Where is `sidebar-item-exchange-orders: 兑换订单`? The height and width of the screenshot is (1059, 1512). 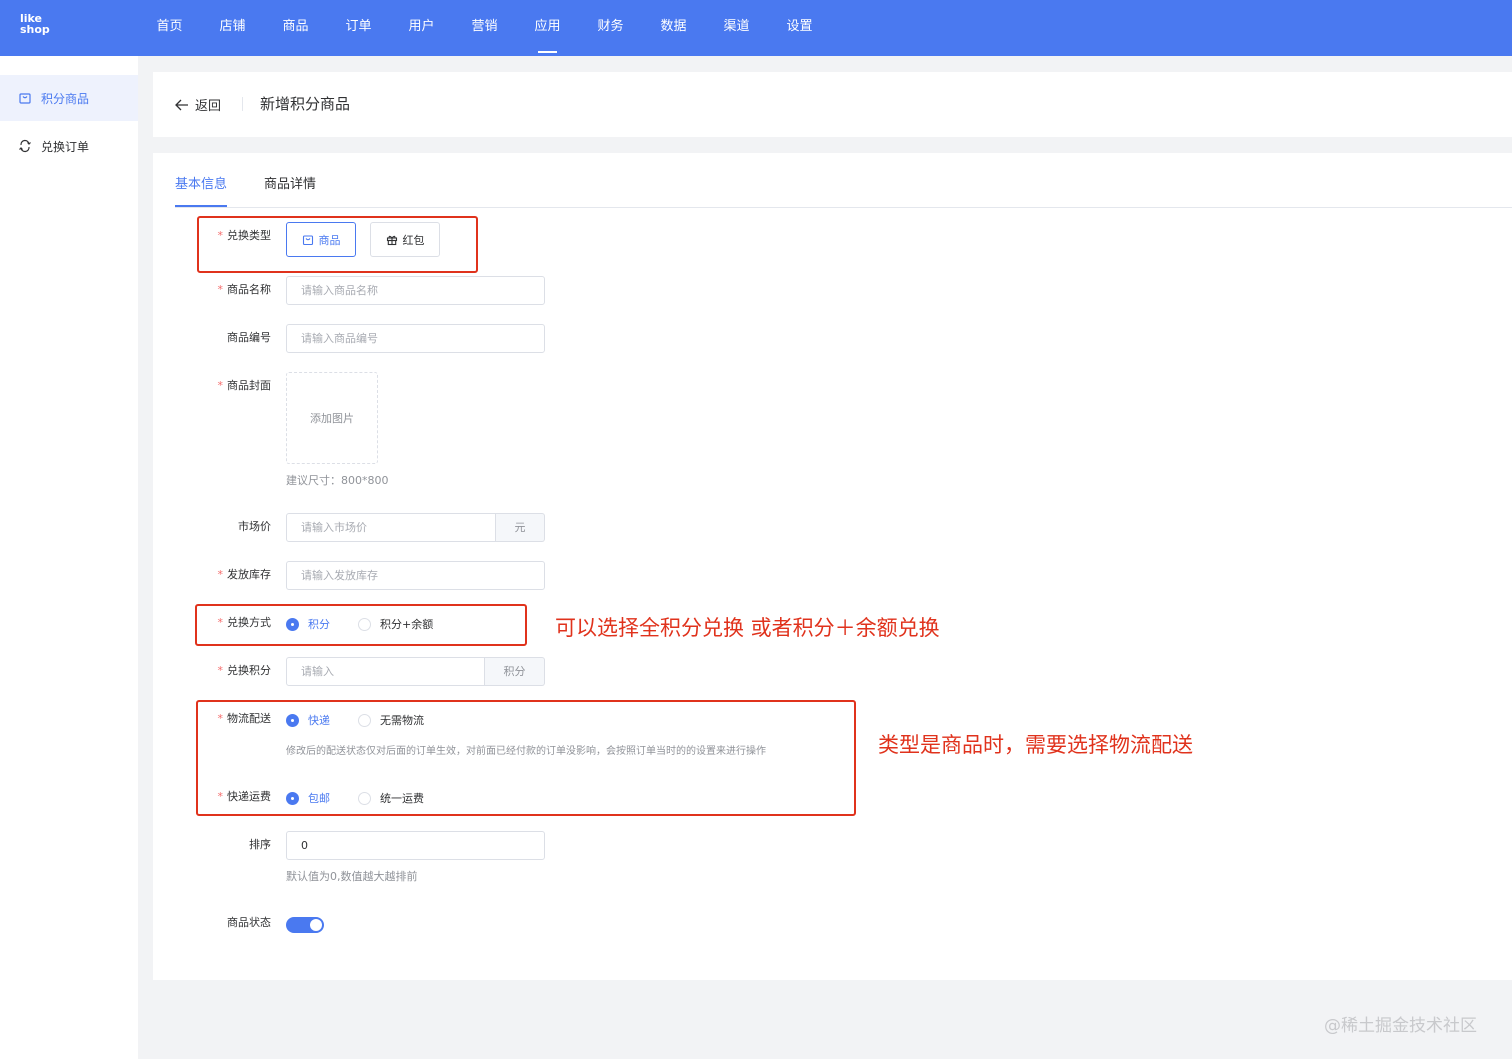
sidebar-item-exchange-orders: 兑换订单 is located at coordinates (69, 146).